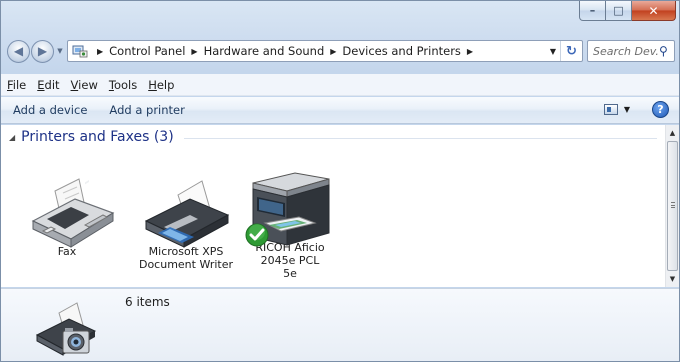  What do you see at coordinates (290, 223) in the screenshot?
I see `device-ricoh-aficio-2045e-pcl-5e: RICOH Aficio 2045e PCL 5e` at bounding box center [290, 223].